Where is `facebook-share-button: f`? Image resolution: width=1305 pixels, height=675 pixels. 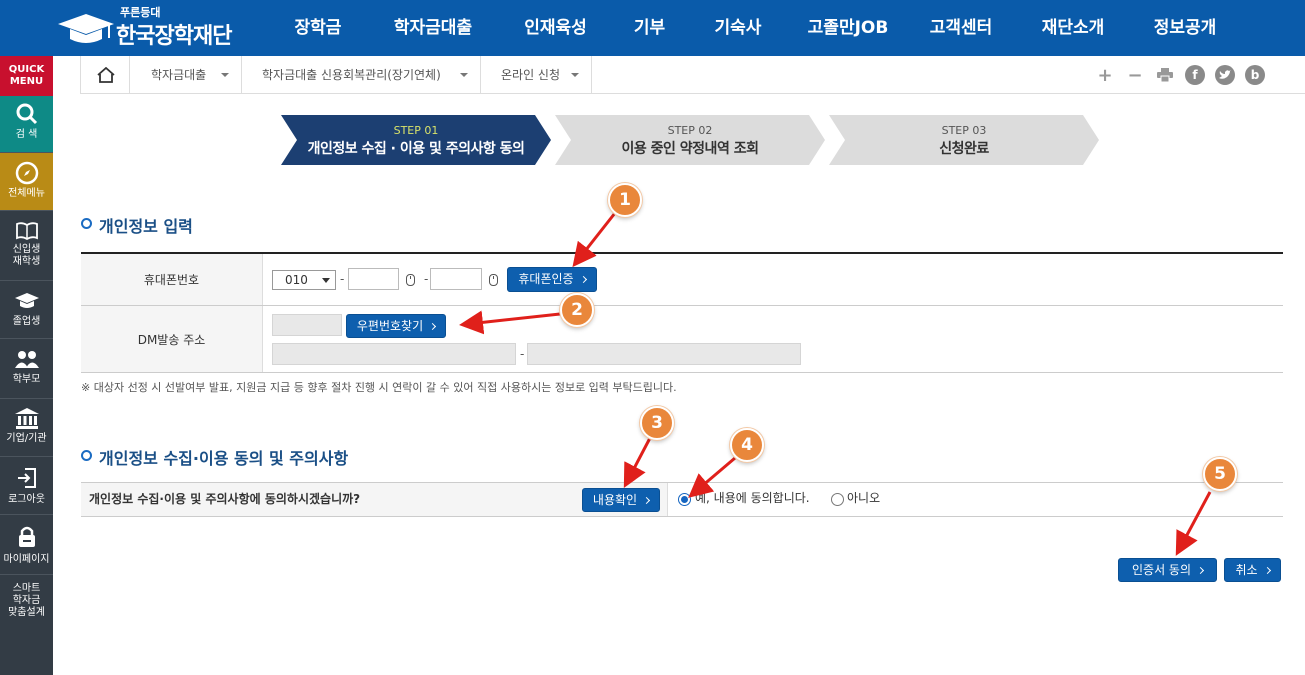 facebook-share-button: f is located at coordinates (1195, 75).